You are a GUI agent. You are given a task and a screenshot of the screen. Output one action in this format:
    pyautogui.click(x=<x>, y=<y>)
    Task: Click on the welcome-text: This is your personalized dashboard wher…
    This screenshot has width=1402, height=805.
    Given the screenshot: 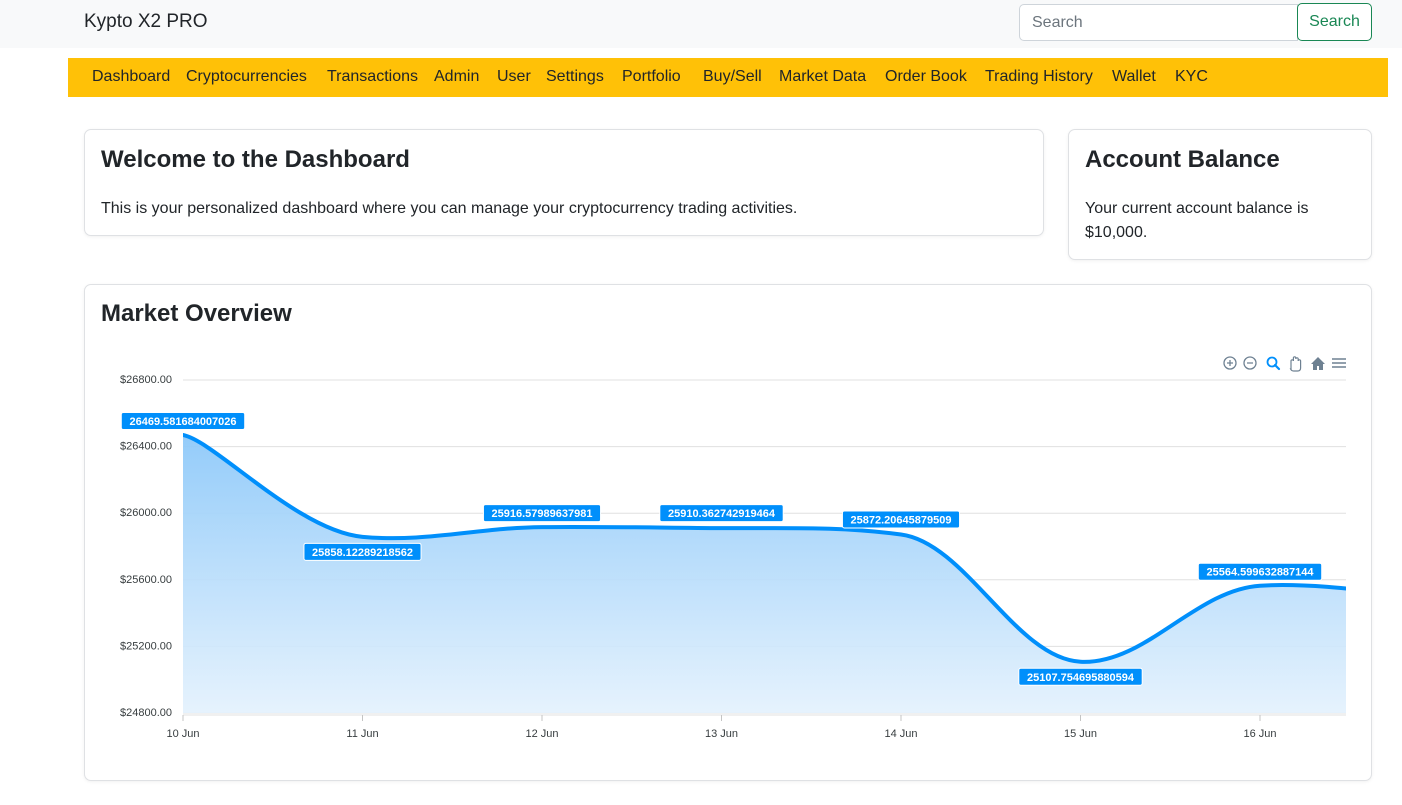 What is the action you would take?
    pyautogui.click(x=449, y=208)
    